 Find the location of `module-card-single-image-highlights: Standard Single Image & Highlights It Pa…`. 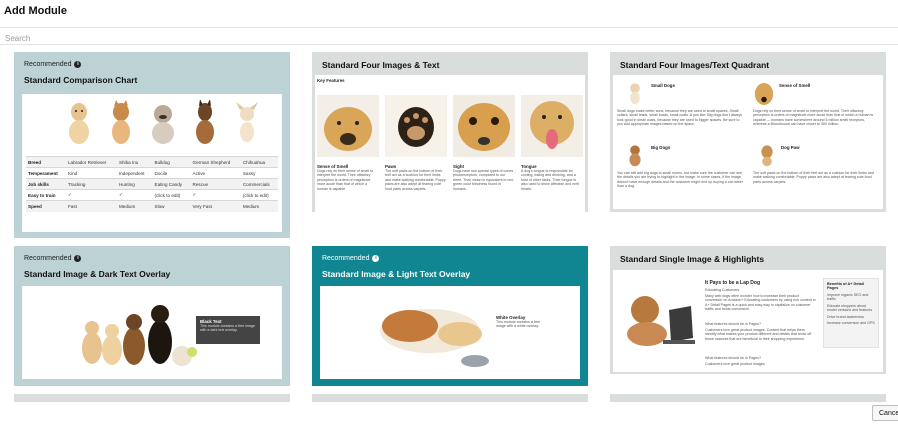

module-card-single-image-highlights: Standard Single Image & Highlights It Pa… is located at coordinates (748, 310).